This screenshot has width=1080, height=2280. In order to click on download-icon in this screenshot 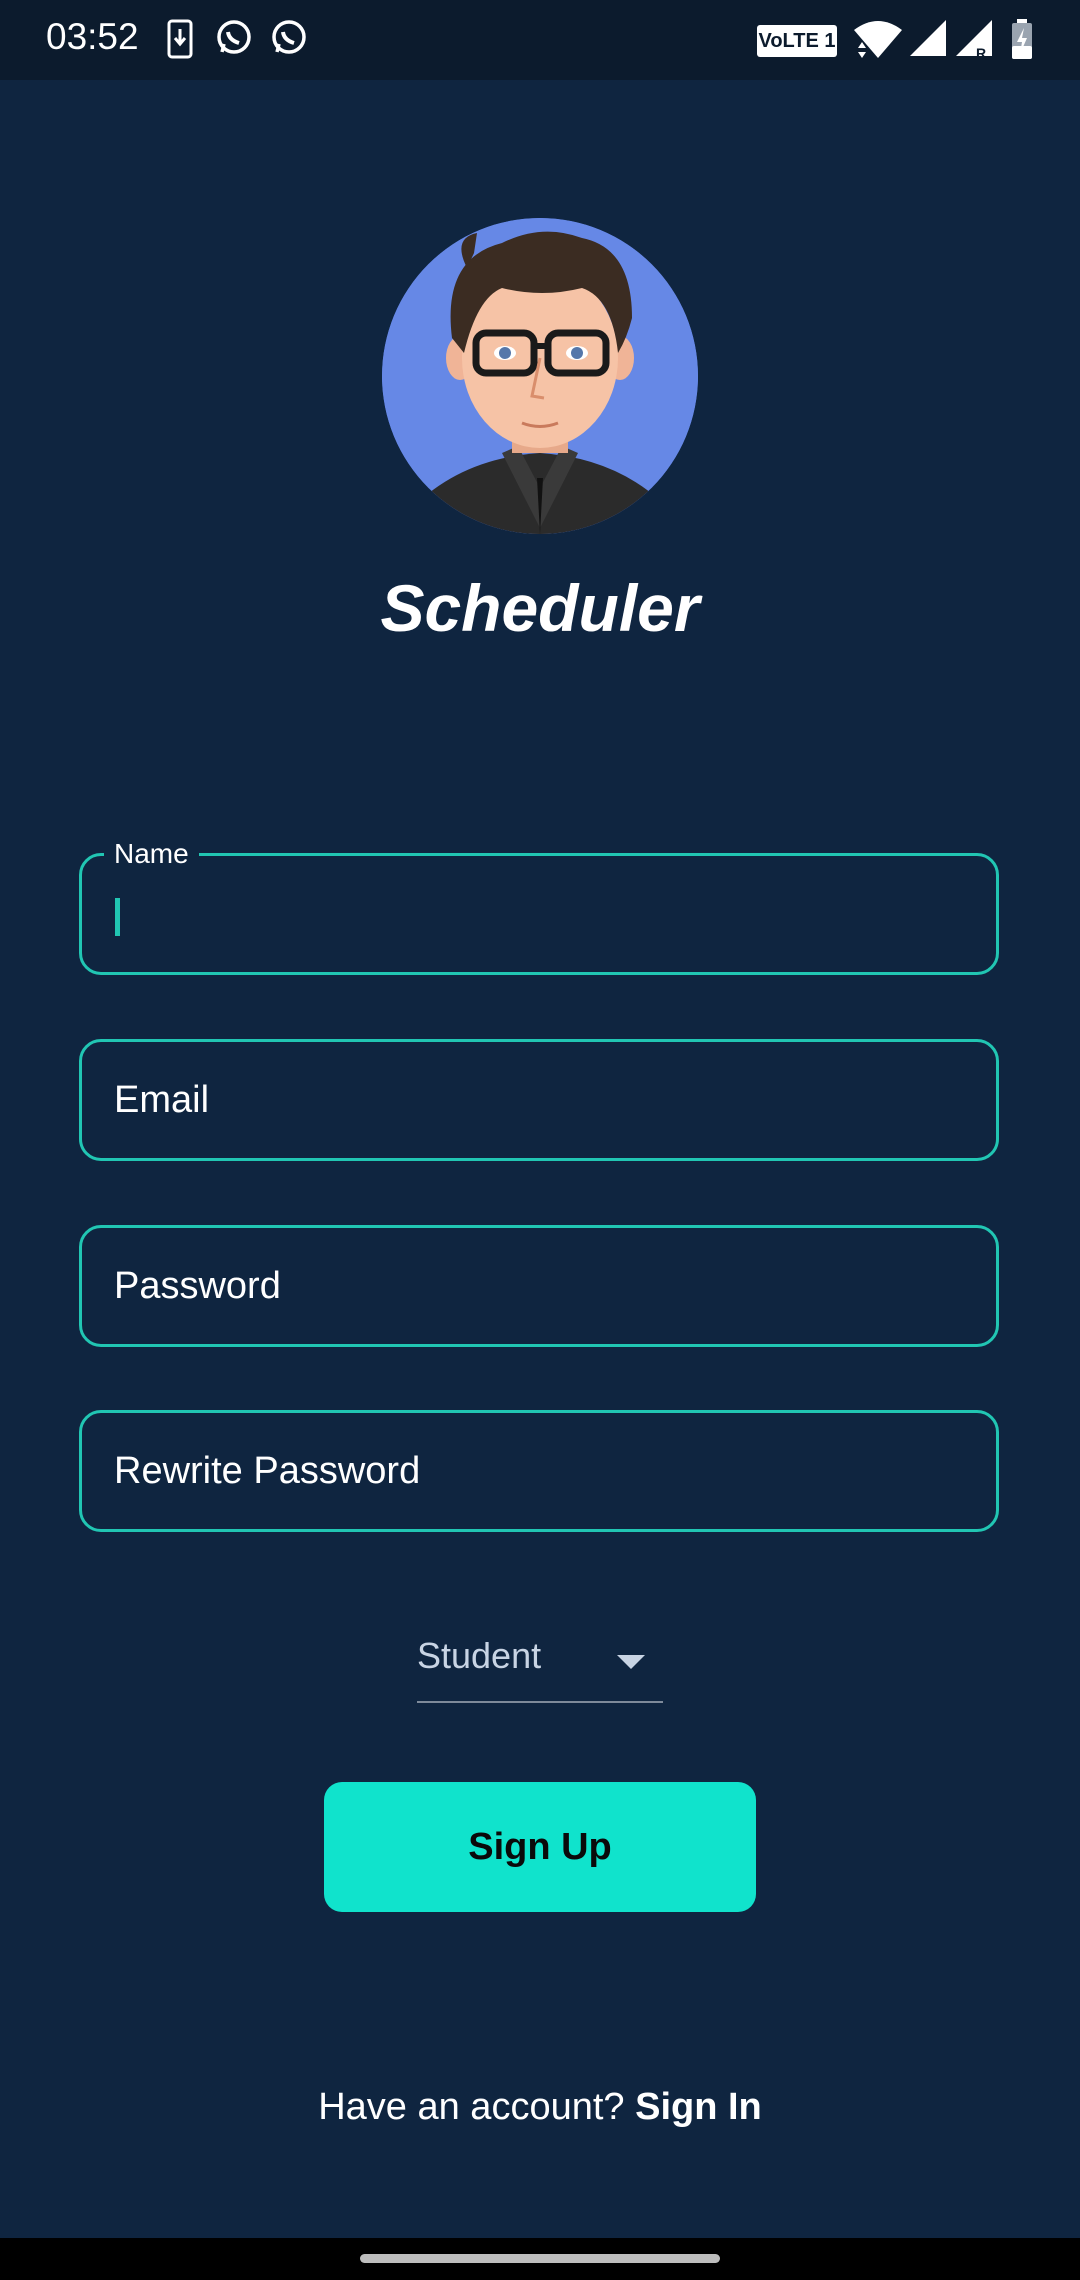, I will do `click(180, 39)`.